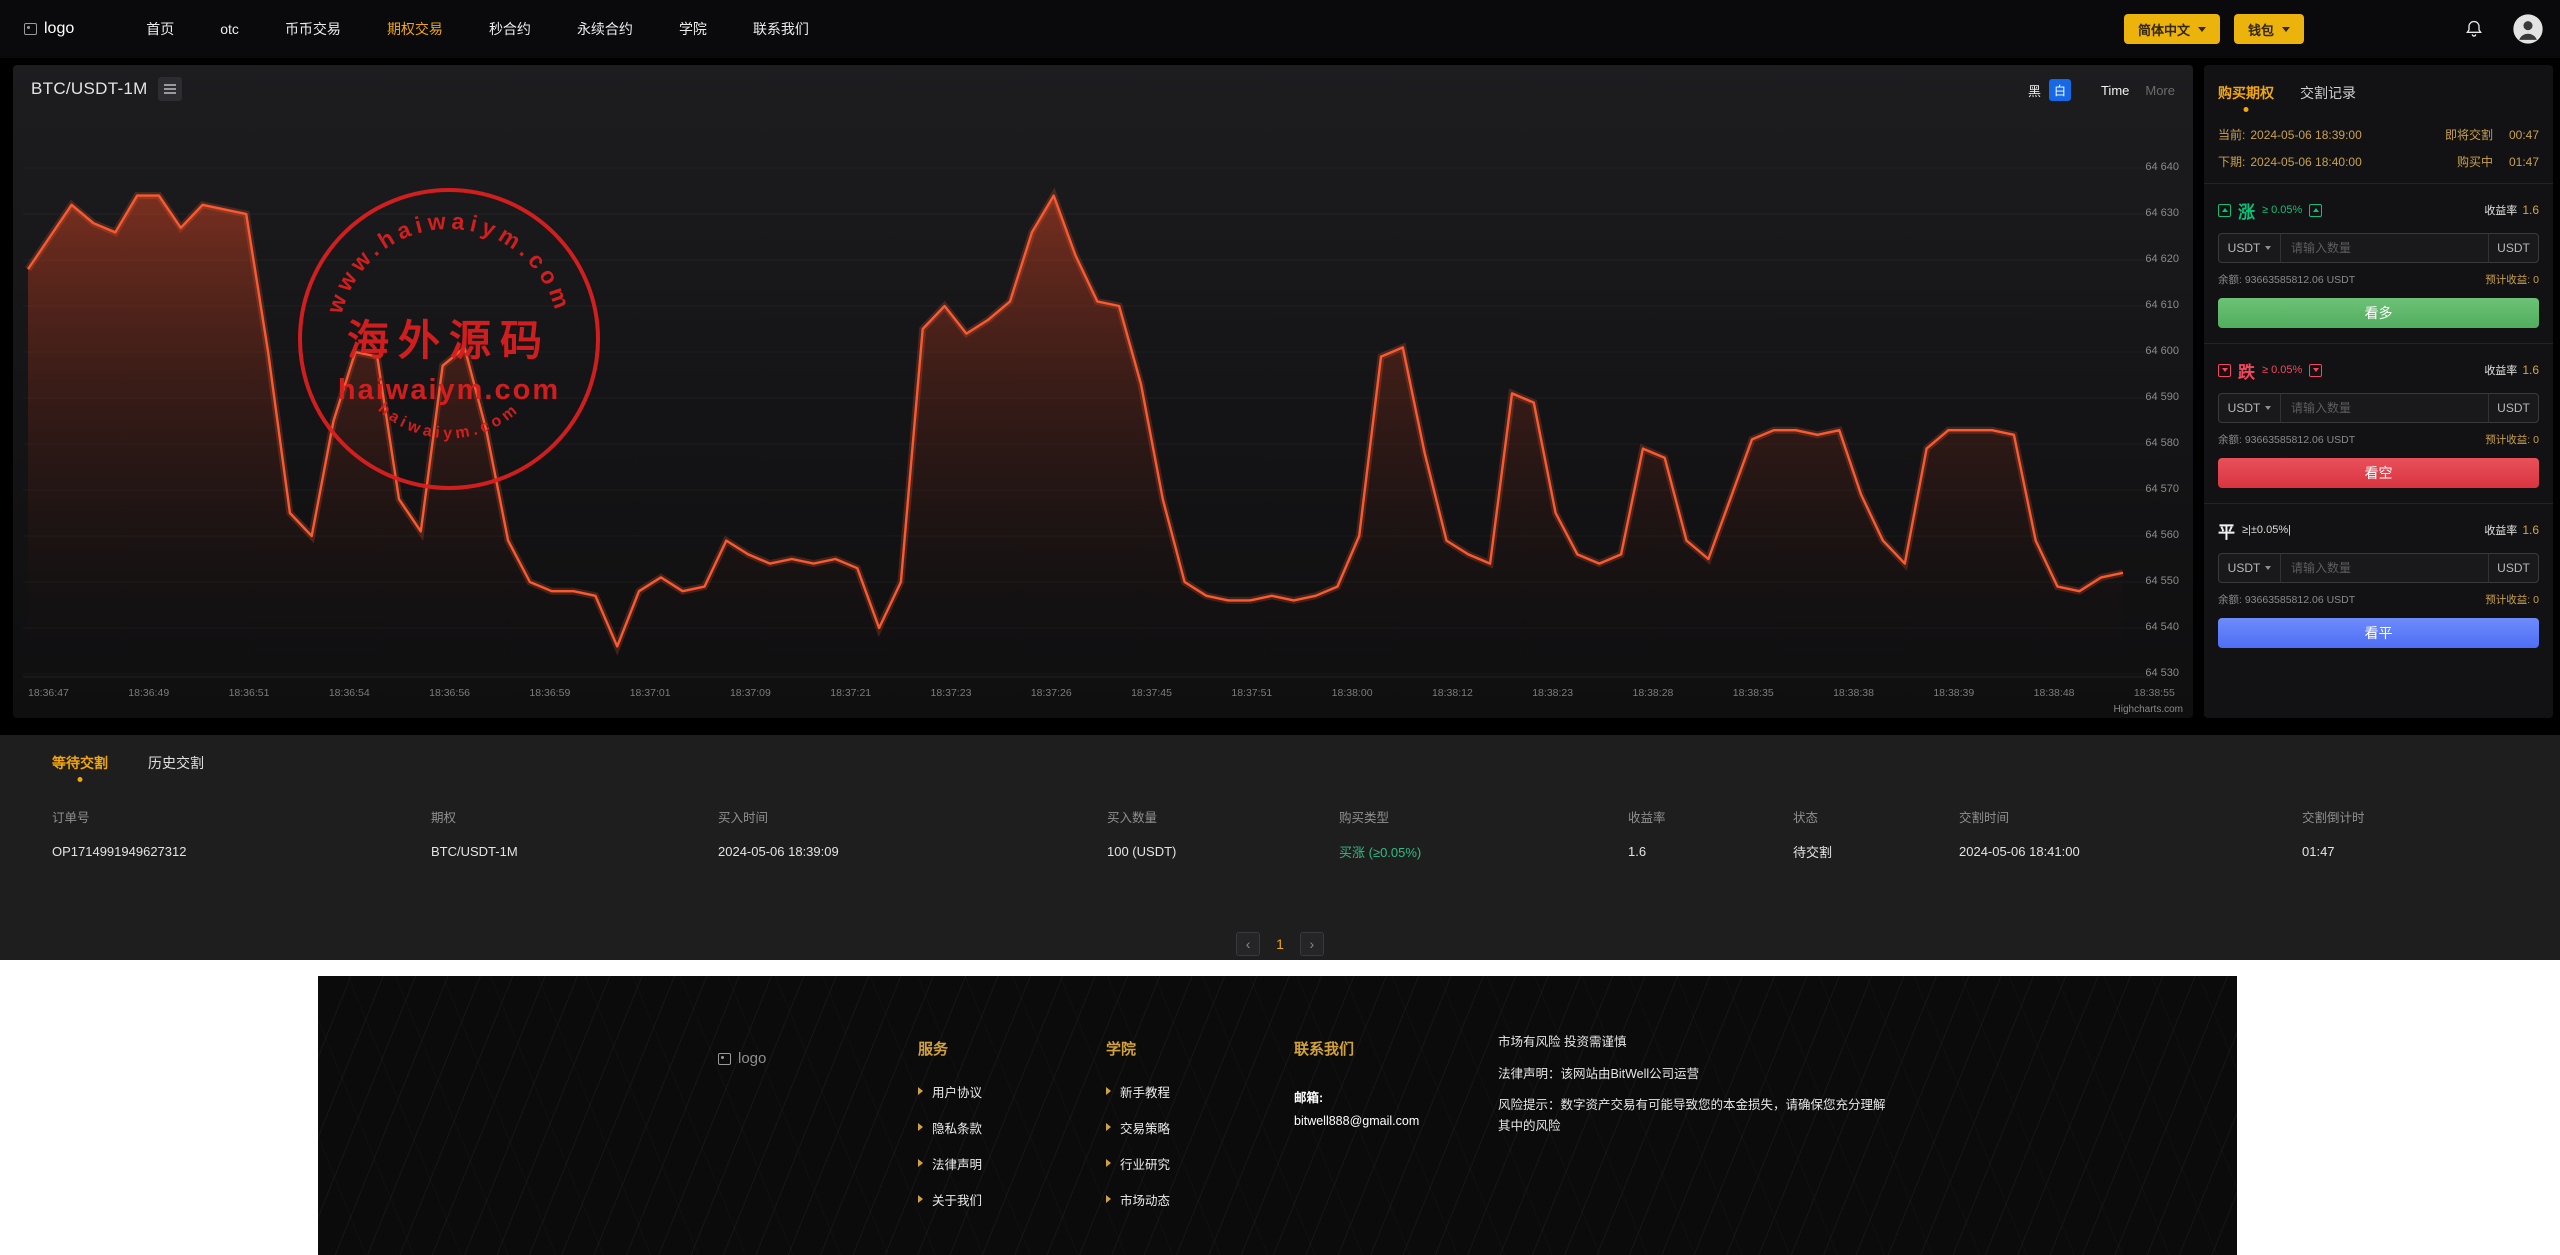  Describe the element at coordinates (2232, 162) in the screenshot. I see `next-label: 下期:` at that location.